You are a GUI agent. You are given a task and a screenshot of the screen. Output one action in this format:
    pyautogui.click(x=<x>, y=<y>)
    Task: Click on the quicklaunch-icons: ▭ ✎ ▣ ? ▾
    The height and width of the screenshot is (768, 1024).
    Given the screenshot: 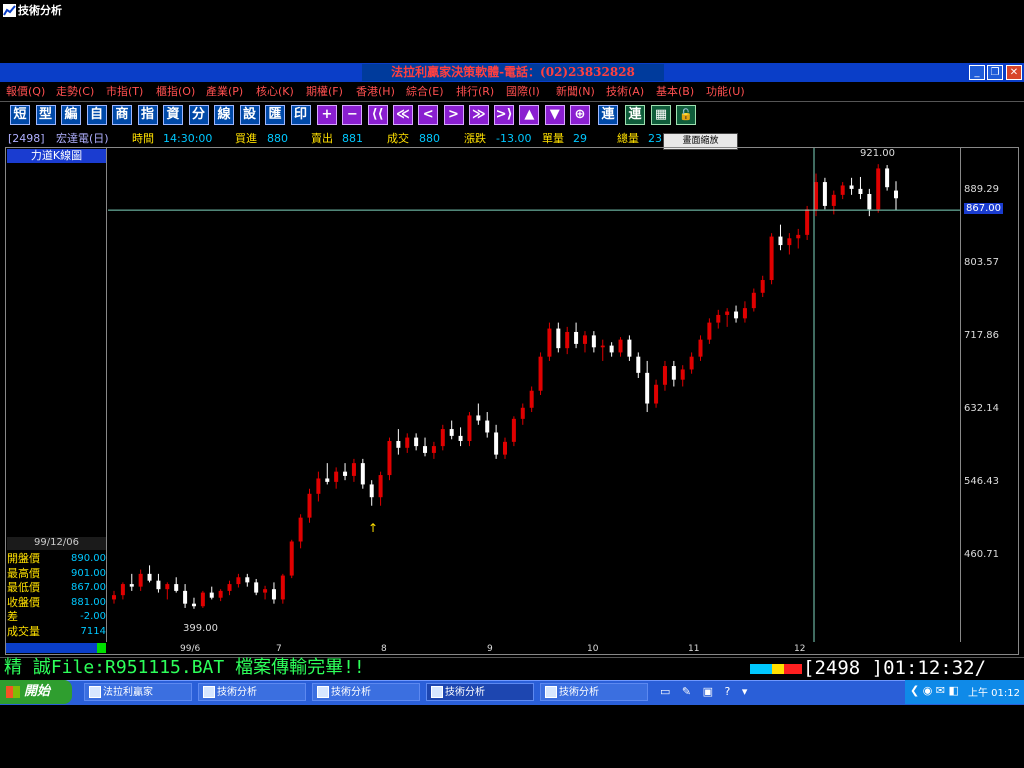 What is the action you would take?
    pyautogui.click(x=705, y=691)
    